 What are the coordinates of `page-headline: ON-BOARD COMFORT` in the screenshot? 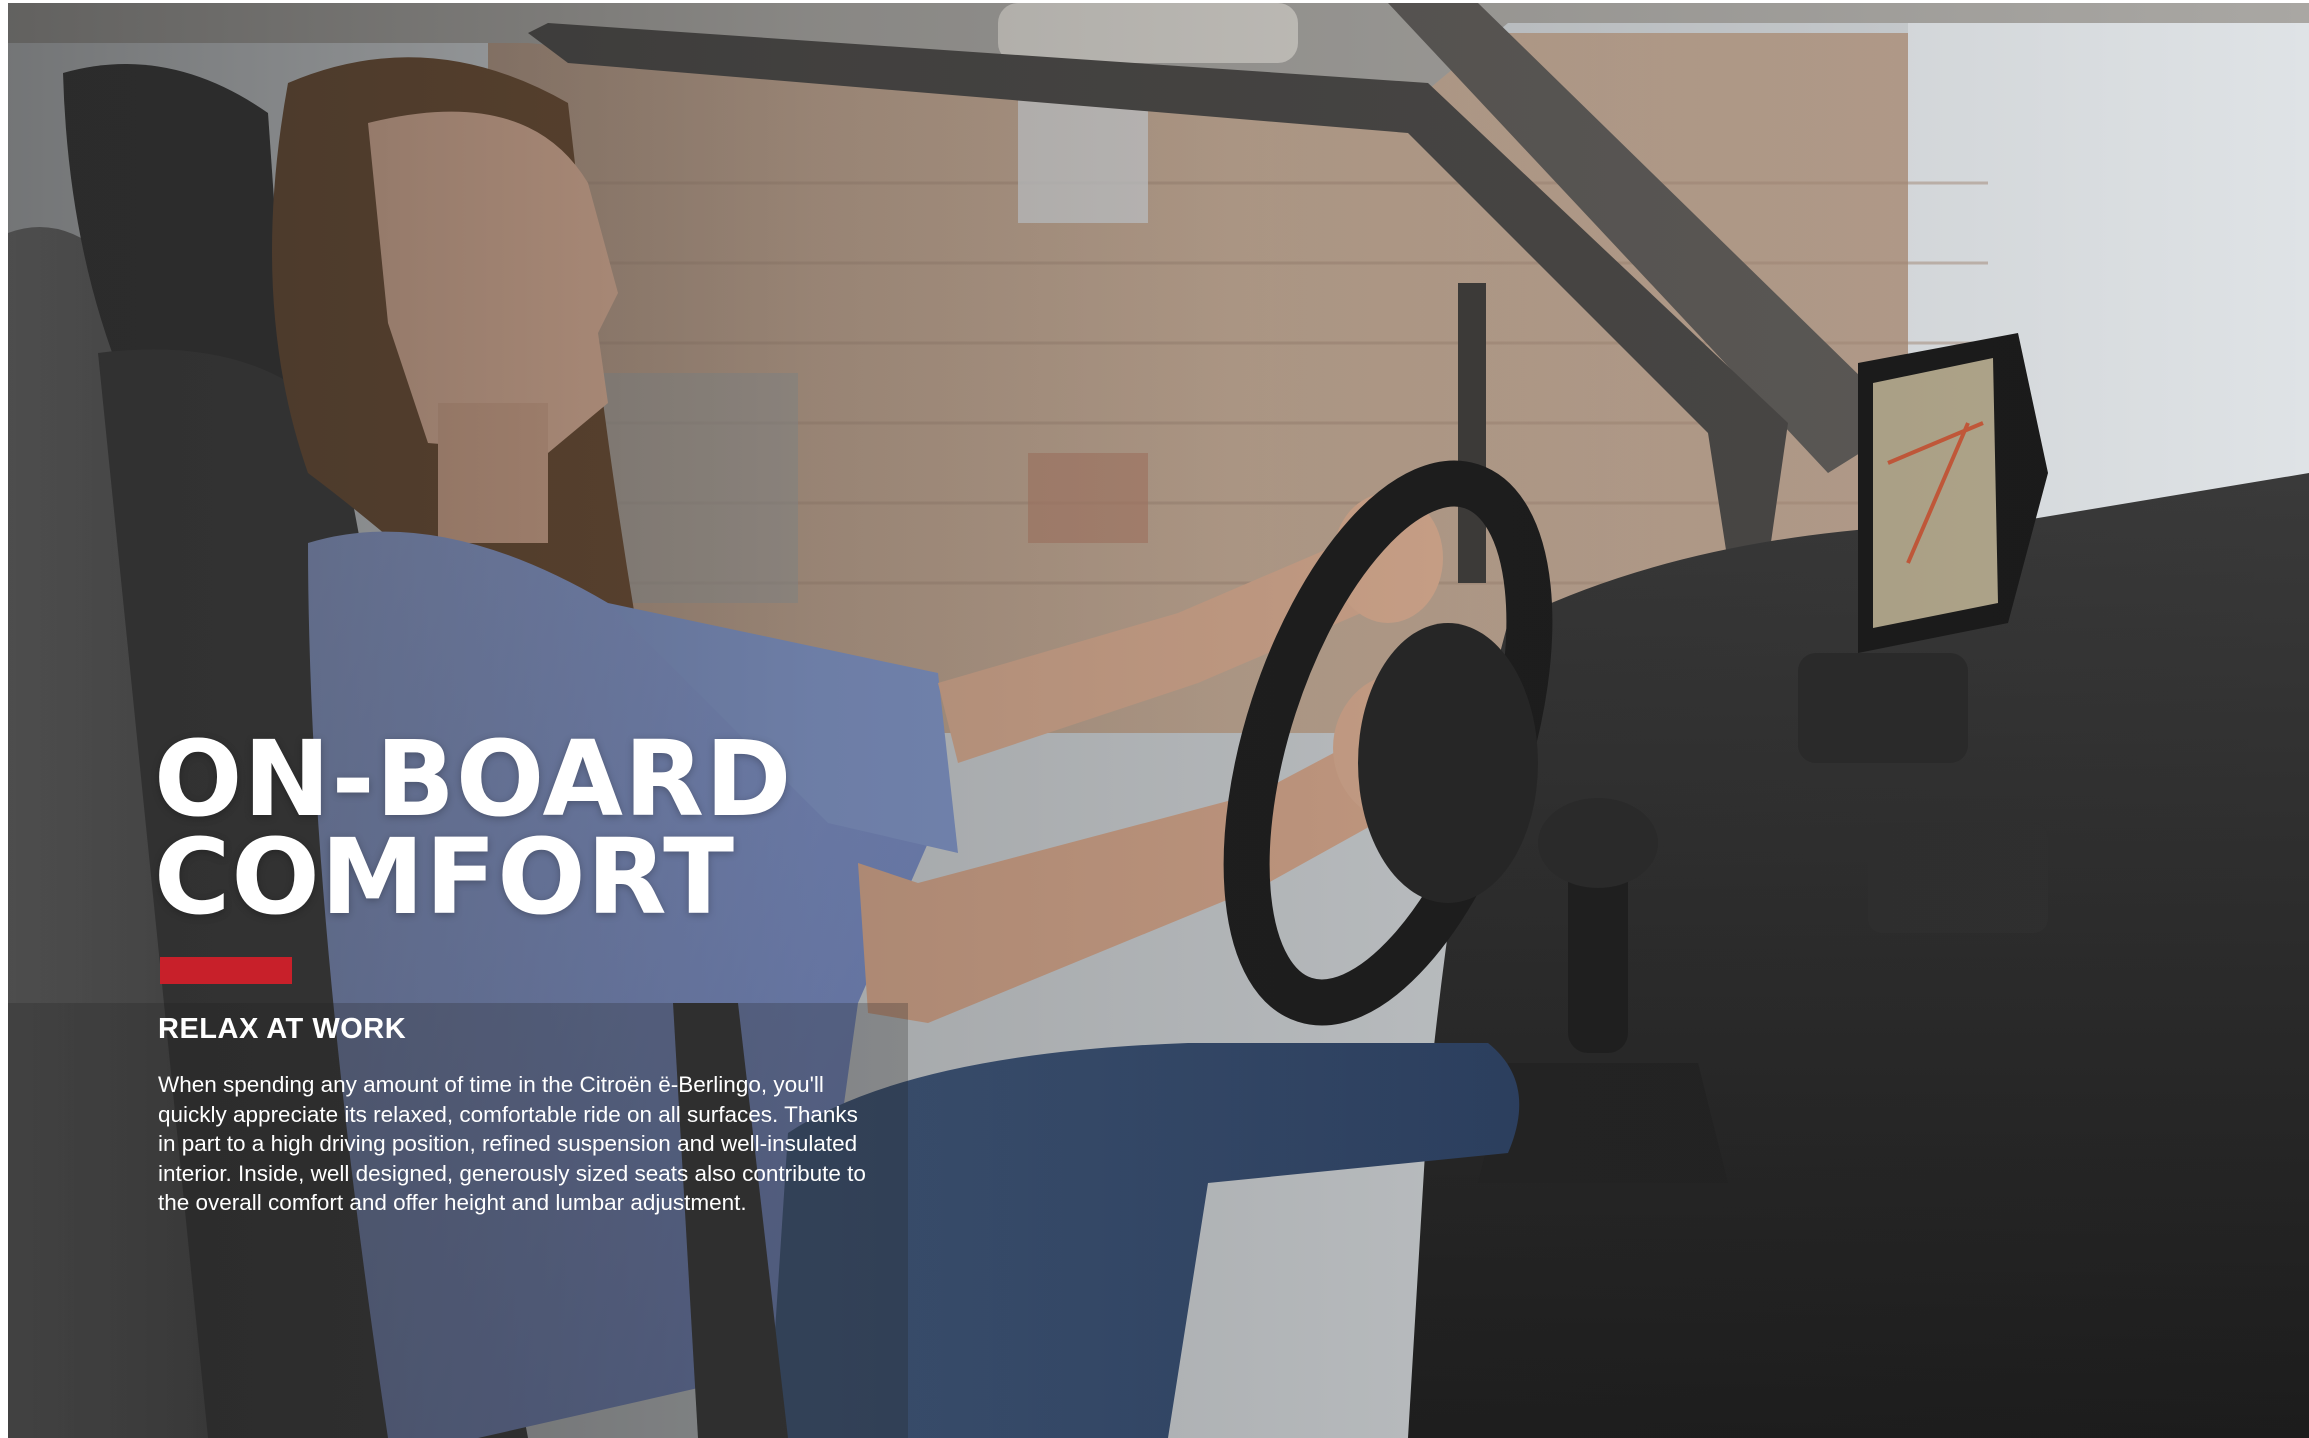 It's located at (473, 828).